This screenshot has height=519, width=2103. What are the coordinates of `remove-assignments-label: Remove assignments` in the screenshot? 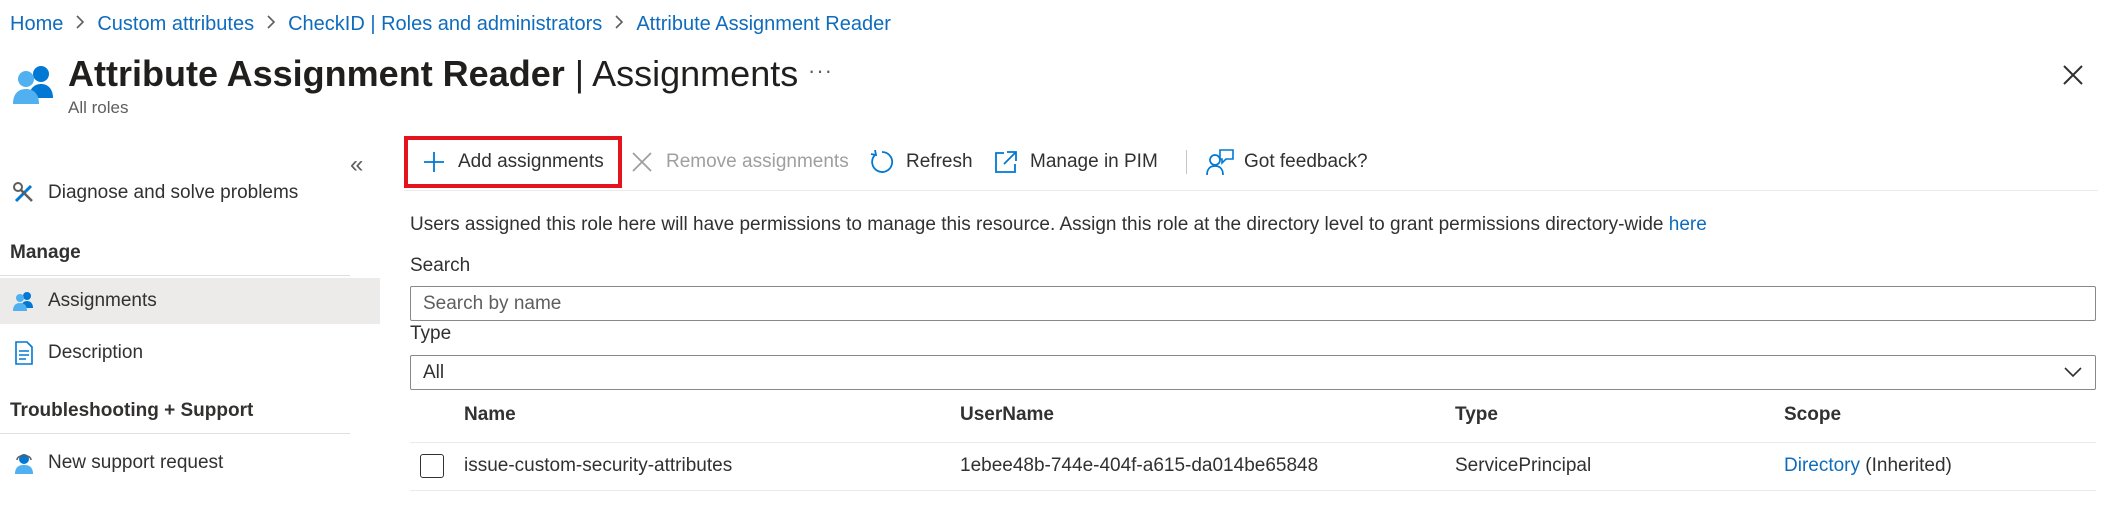 It's located at (757, 161).